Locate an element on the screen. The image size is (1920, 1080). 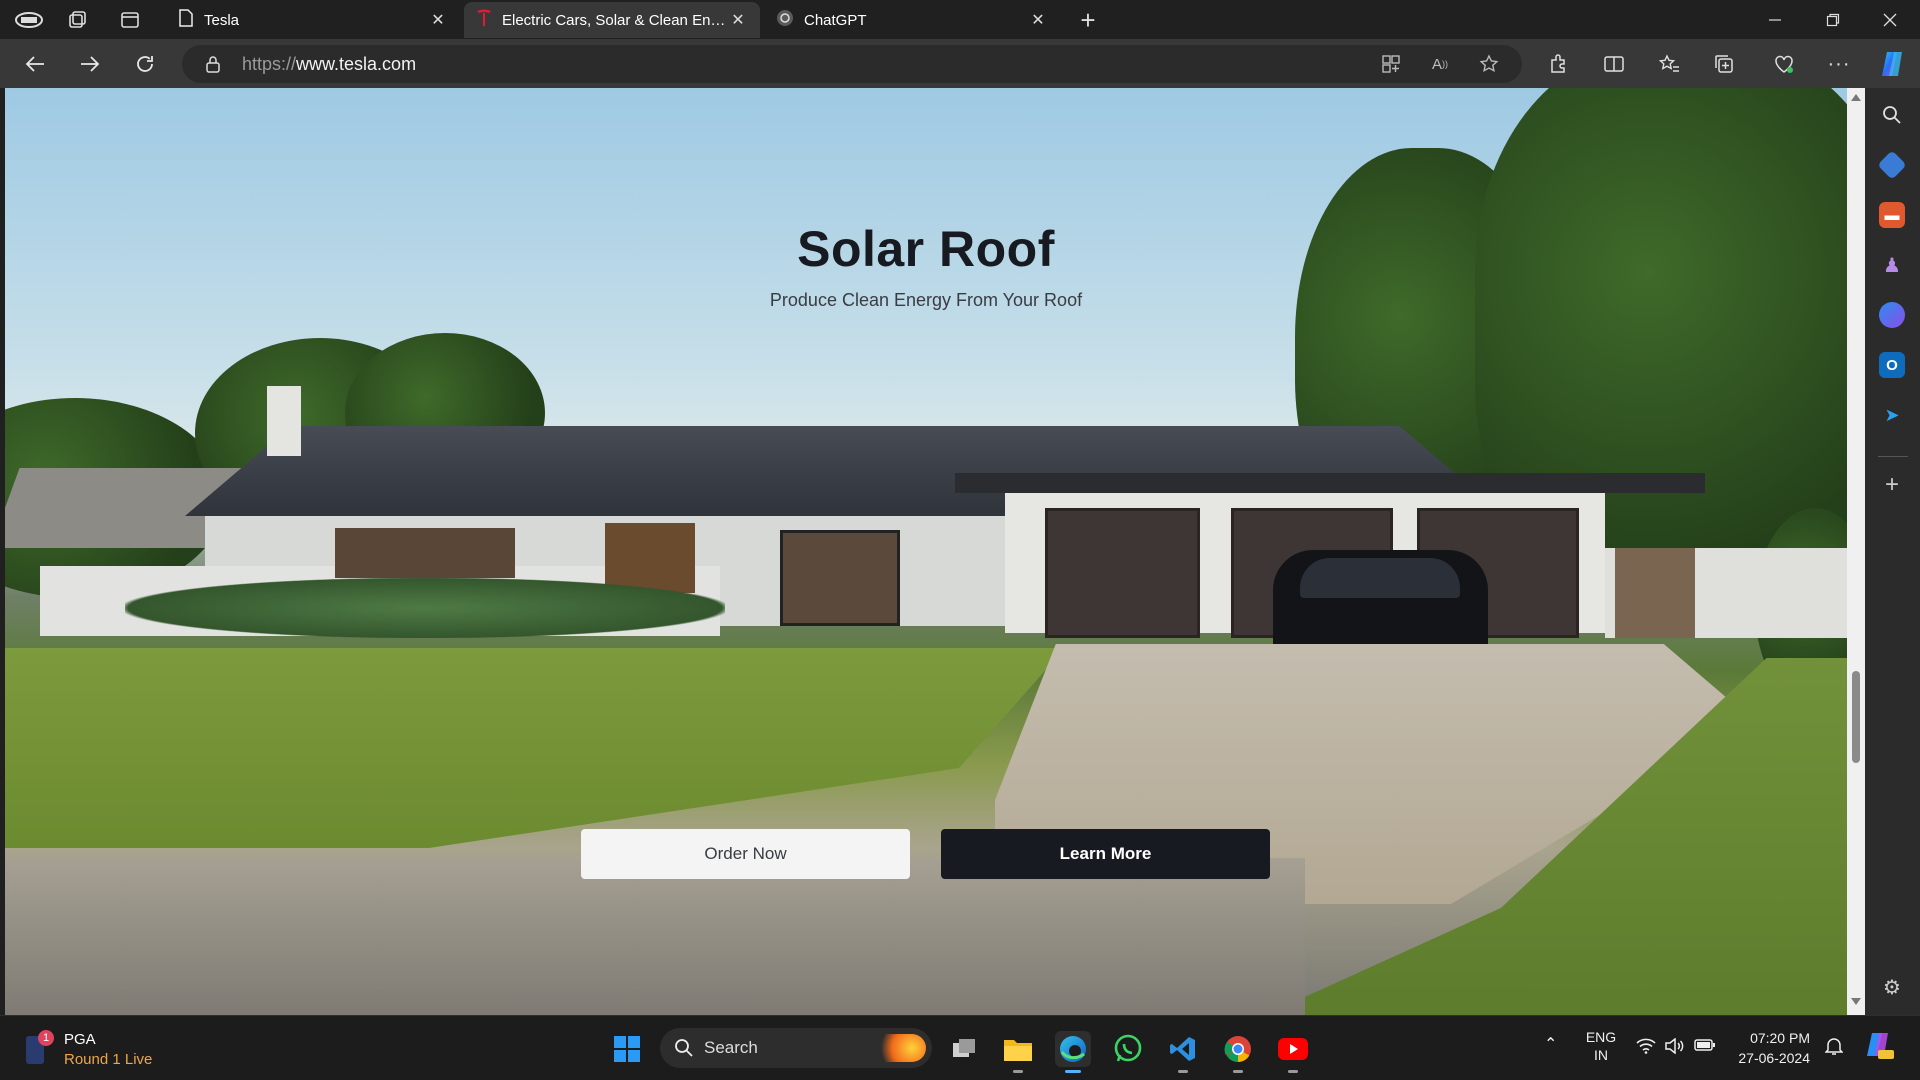
url-text: https://www.tesla.com is located at coordinates (329, 64).